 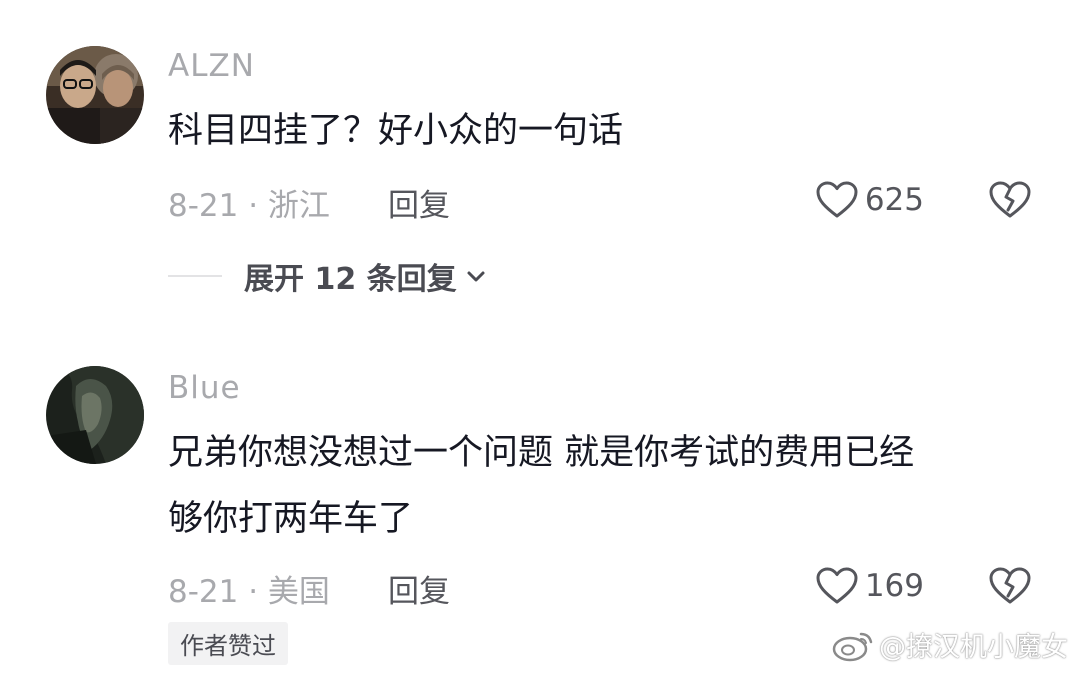 What do you see at coordinates (894, 200) in the screenshot?
I see `like-count: 625` at bounding box center [894, 200].